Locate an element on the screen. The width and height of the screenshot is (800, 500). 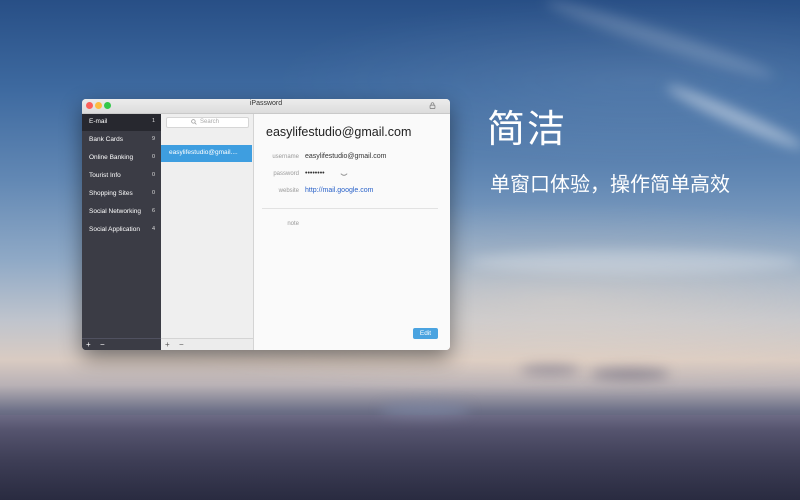
sidebar-item-count: 1 is located at coordinates (153, 121).